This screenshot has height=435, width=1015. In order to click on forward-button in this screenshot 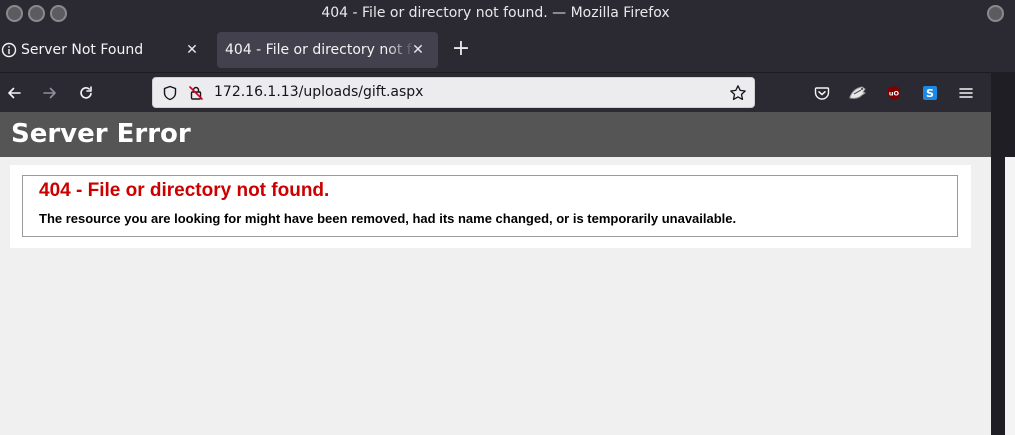, I will do `click(50, 93)`.